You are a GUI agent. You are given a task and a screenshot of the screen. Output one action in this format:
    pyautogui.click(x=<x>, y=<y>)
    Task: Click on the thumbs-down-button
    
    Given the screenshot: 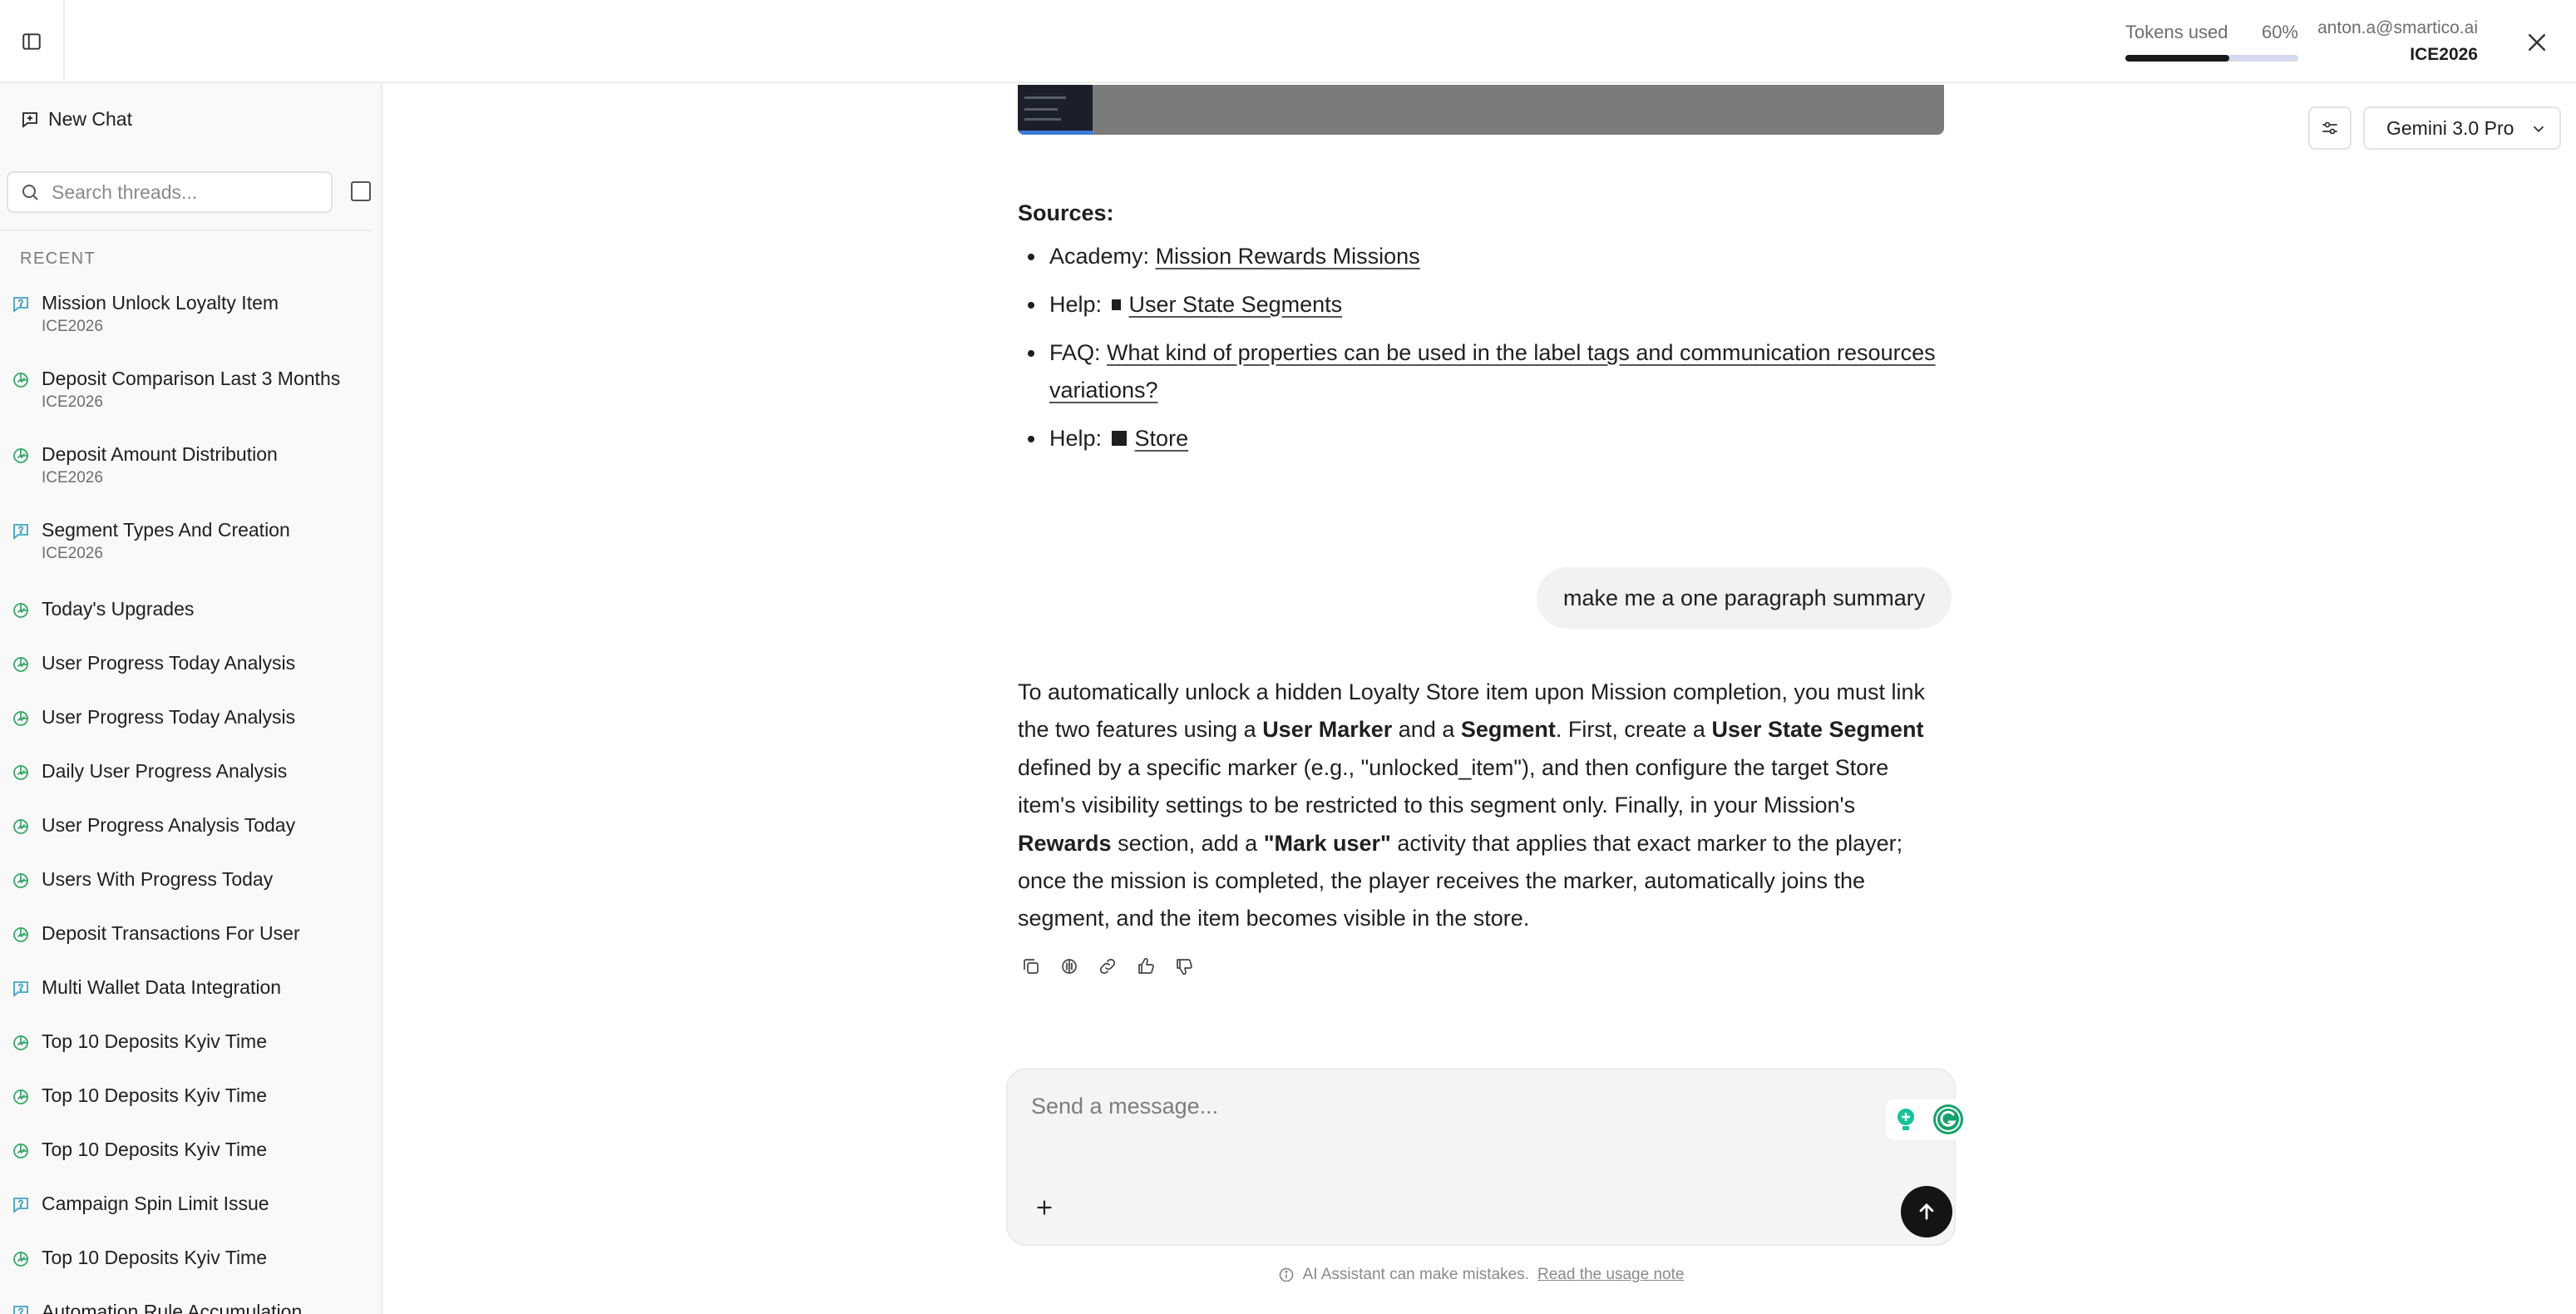 What is the action you would take?
    pyautogui.click(x=1184, y=966)
    